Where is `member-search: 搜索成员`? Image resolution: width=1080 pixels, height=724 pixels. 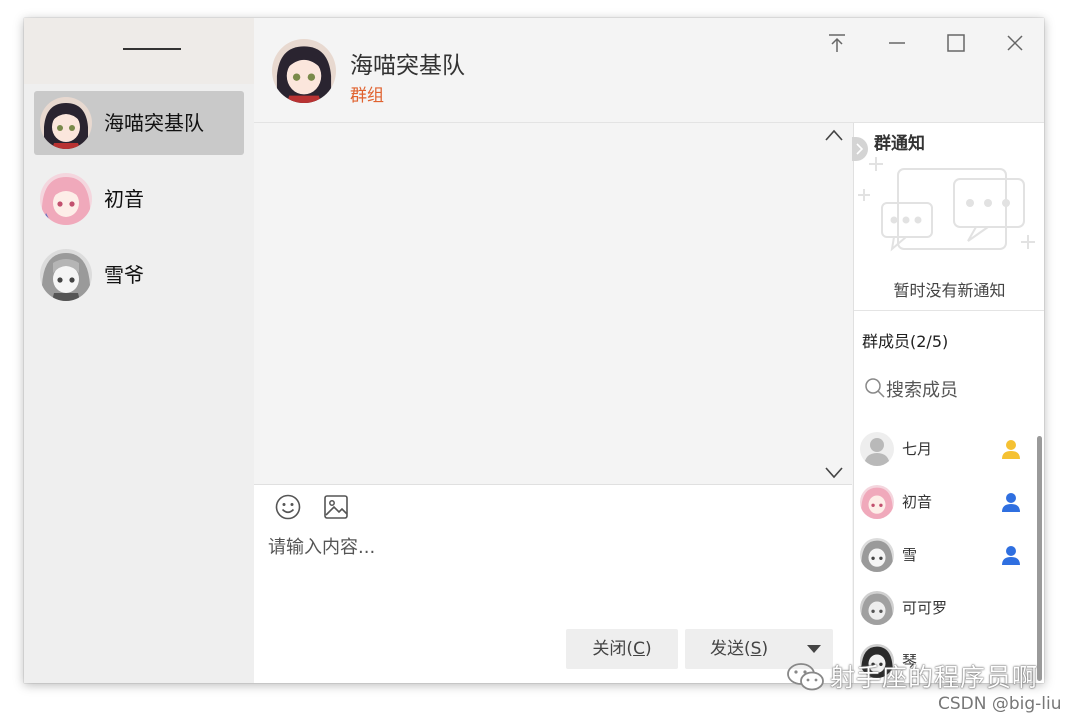
member-search: 搜索成员 is located at coordinates (949, 388).